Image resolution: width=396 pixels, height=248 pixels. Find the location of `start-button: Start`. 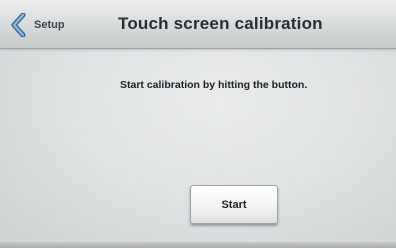

start-button: Start is located at coordinates (234, 204).